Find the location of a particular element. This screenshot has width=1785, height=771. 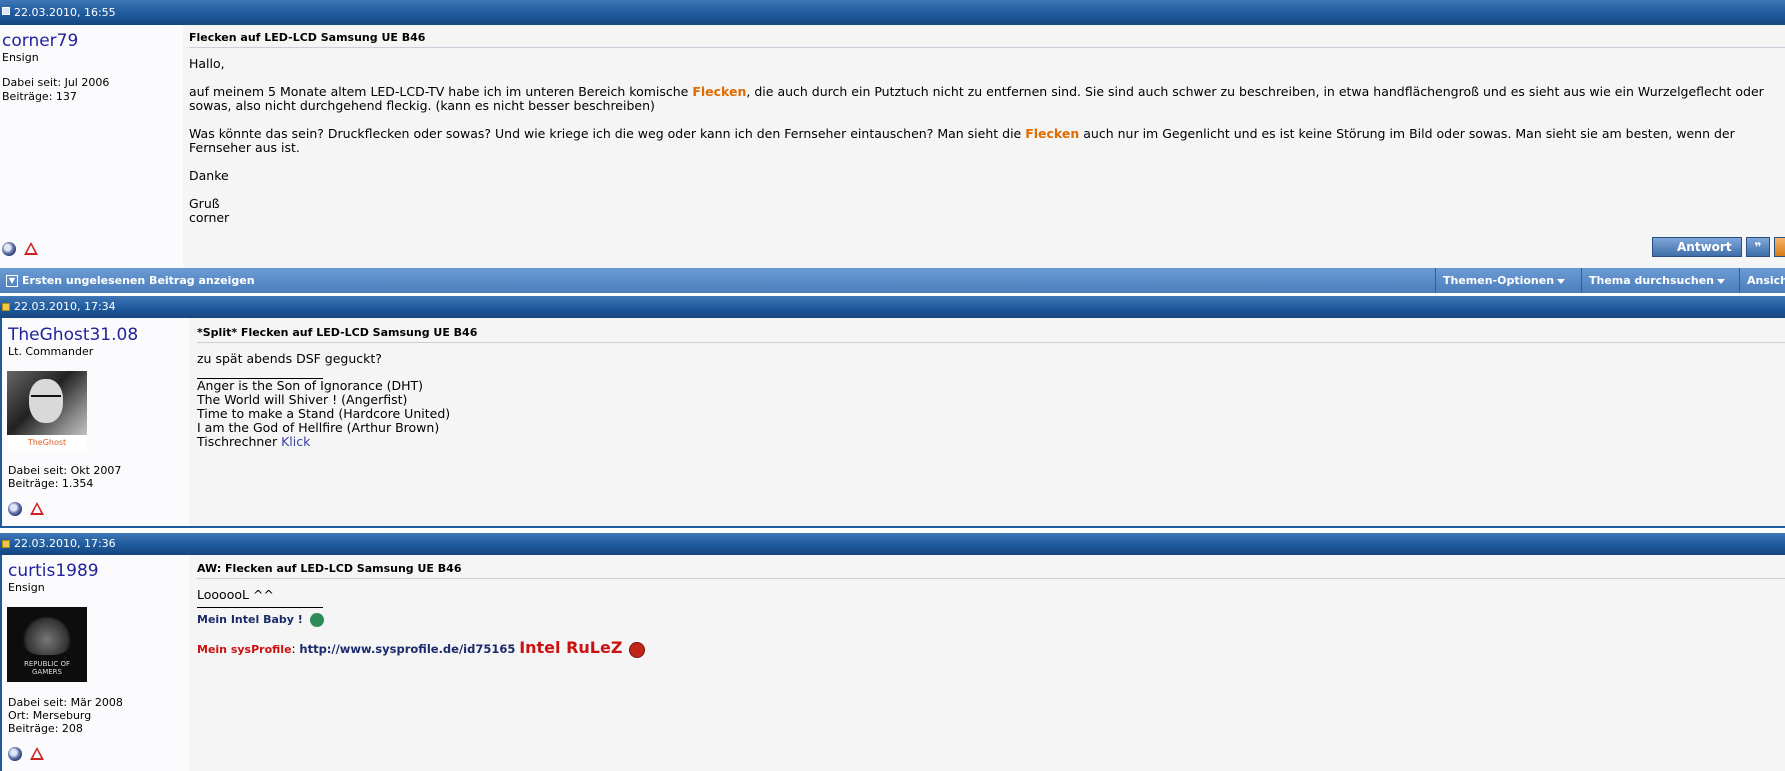

search-thread-menu: Thema durchsuchen is located at coordinates (1660, 280).